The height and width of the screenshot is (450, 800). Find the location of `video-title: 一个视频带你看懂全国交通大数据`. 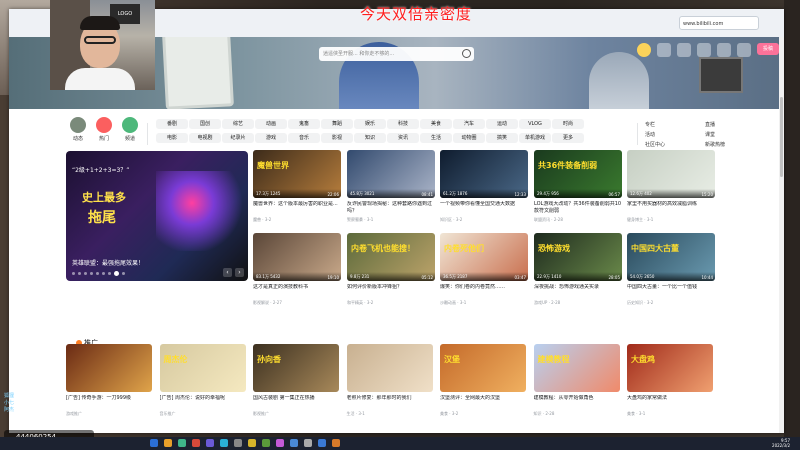

video-title: 一个视频带你看懂全国交通大数据 is located at coordinates (484, 208).